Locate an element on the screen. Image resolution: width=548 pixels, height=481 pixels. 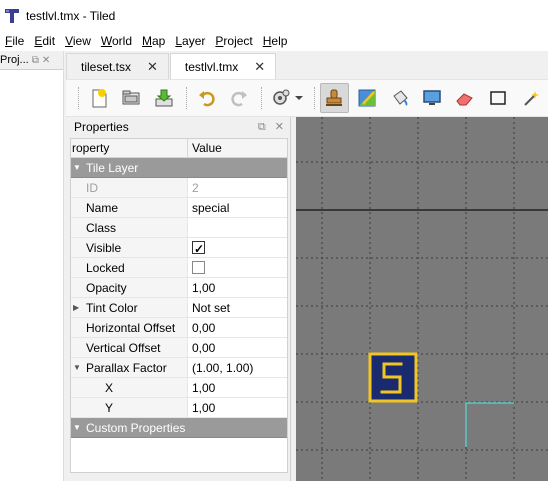
vertical-offset-value: 0,00 is located at coordinates (237, 347).